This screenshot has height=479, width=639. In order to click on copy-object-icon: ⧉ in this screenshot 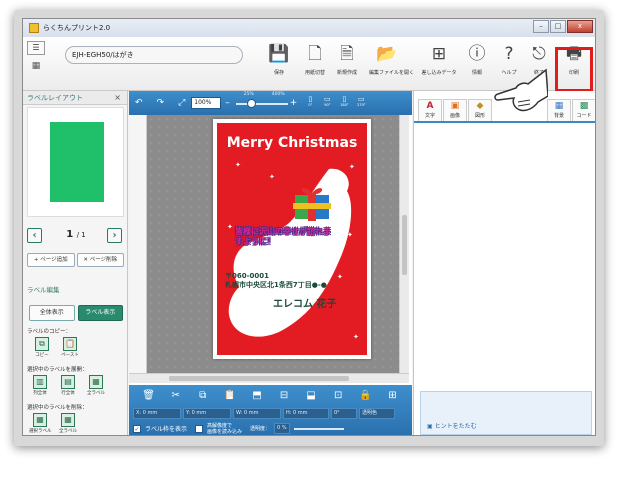, I will do `click(203, 396)`.